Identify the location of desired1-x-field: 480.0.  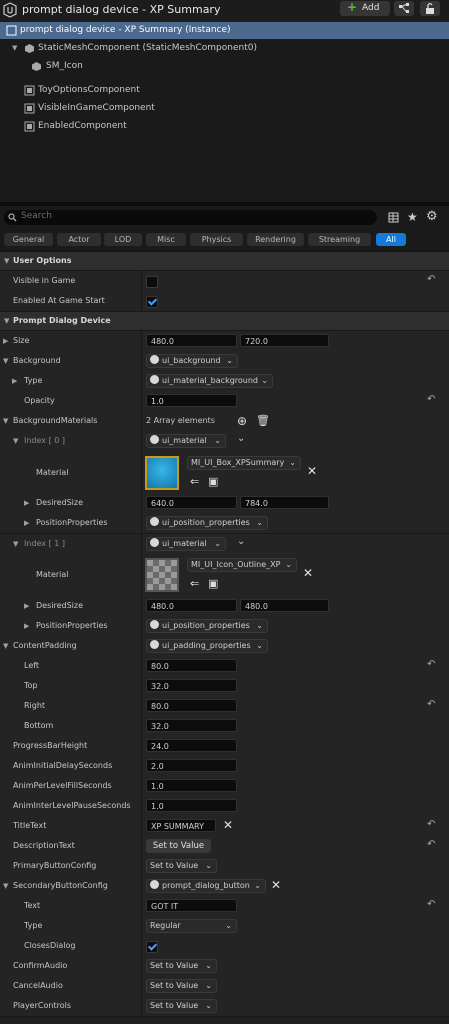
(191, 605).